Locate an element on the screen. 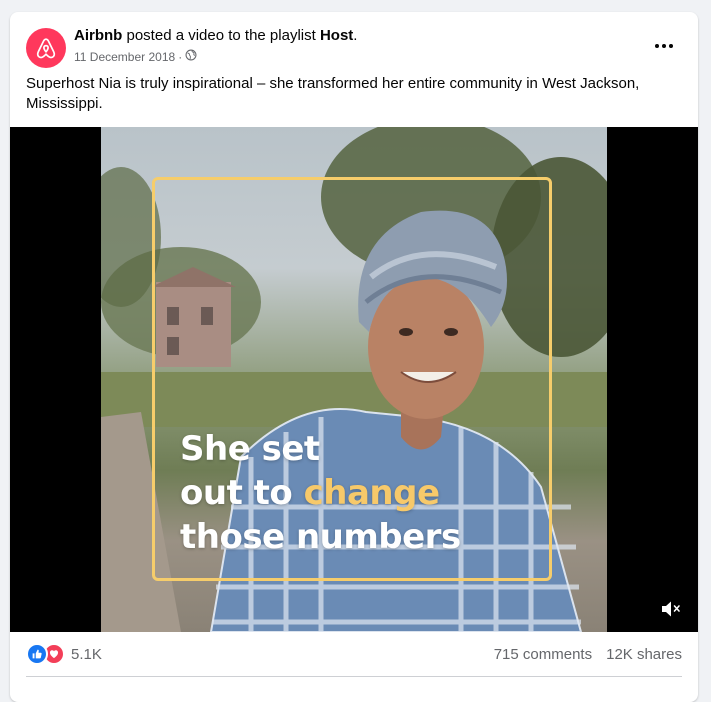 The height and width of the screenshot is (702, 711). post-date-link: 11 December 2018 is located at coordinates (124, 57).